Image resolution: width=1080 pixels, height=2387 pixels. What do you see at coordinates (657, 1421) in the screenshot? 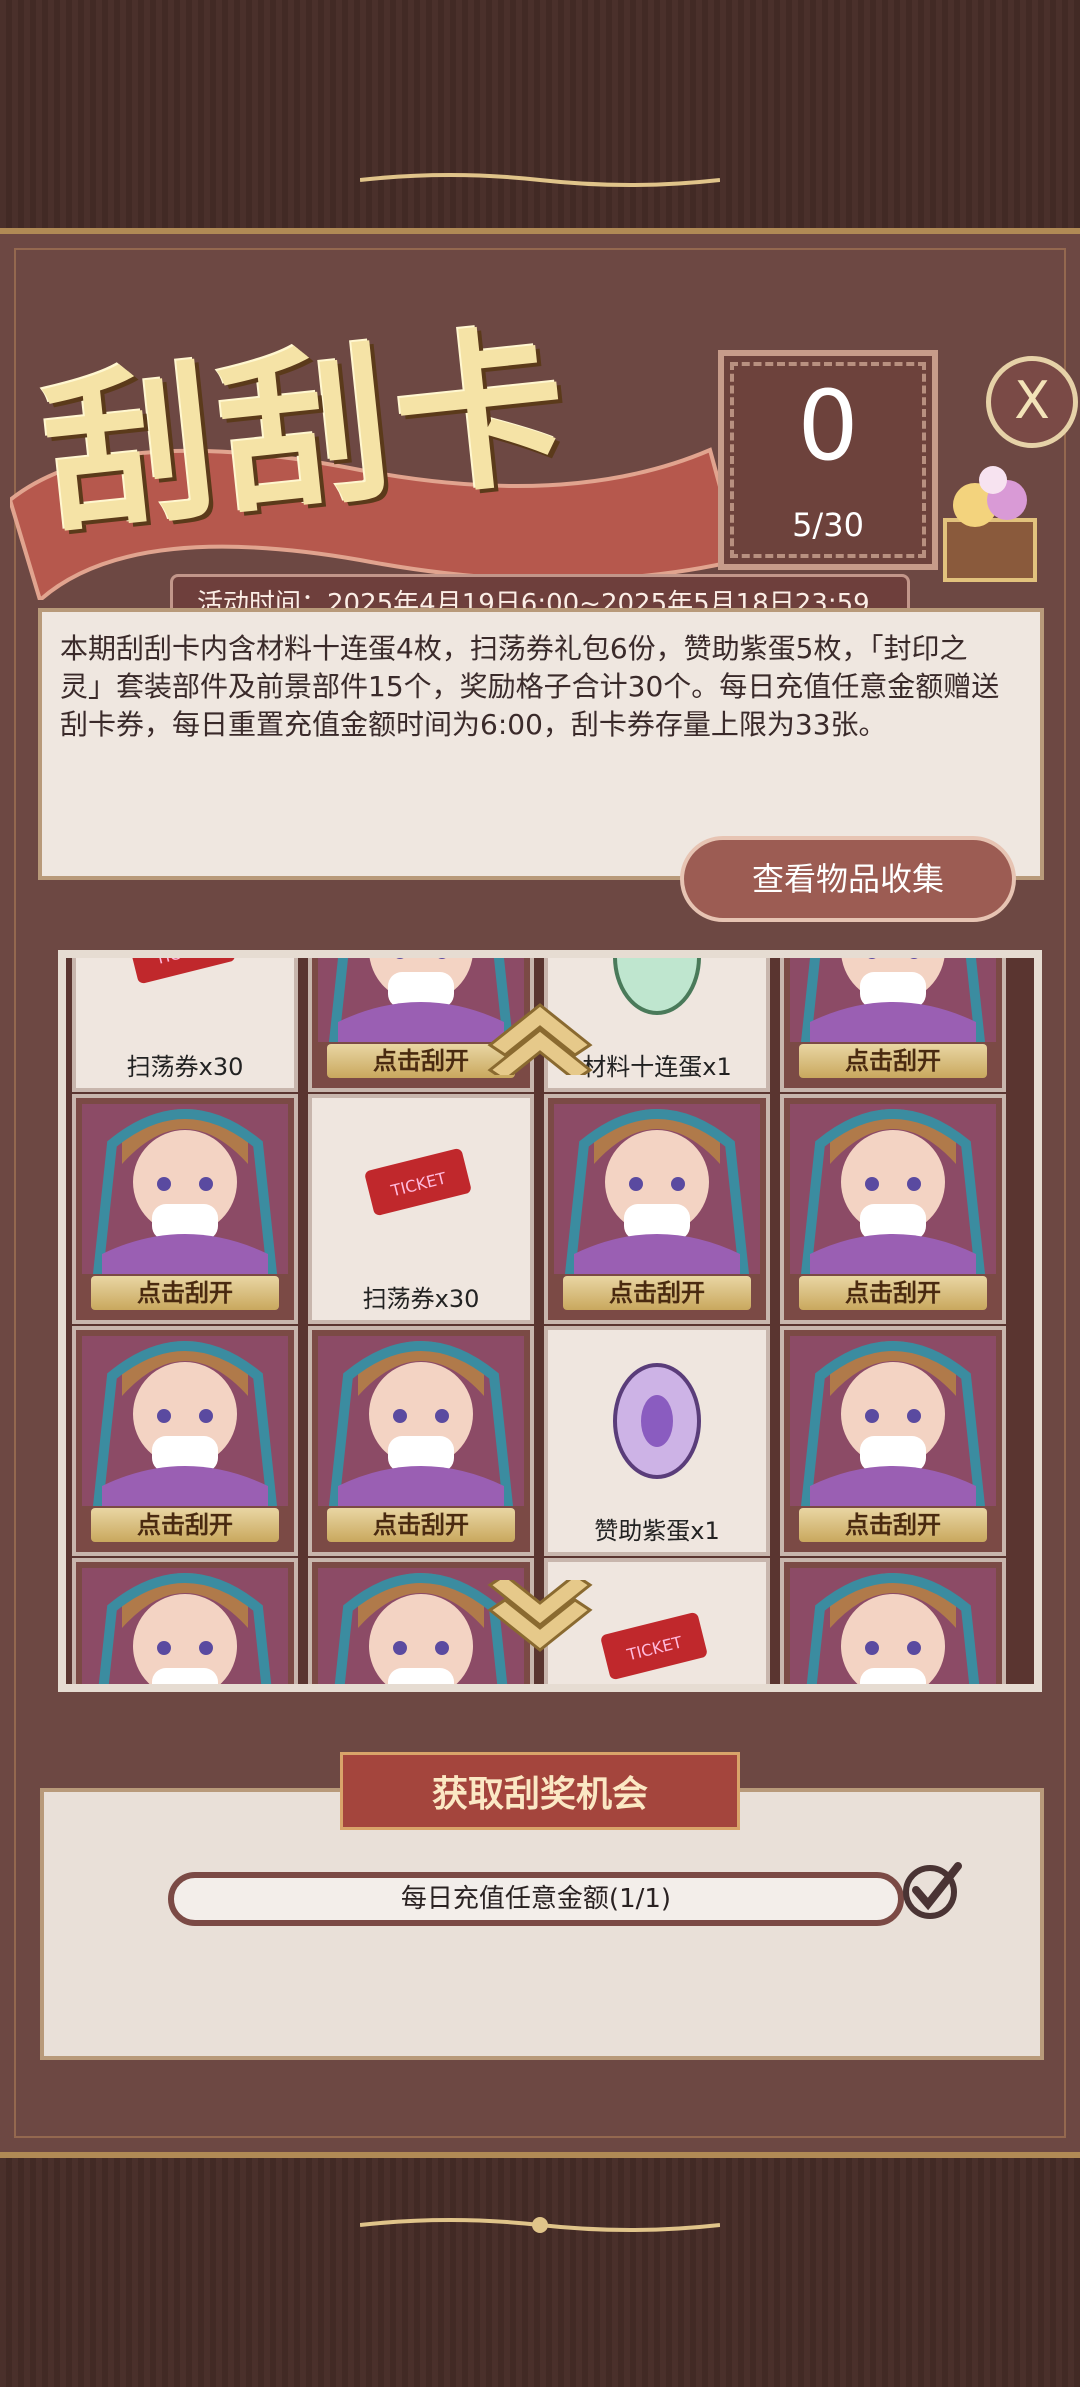
I see `purple-egg-icon` at bounding box center [657, 1421].